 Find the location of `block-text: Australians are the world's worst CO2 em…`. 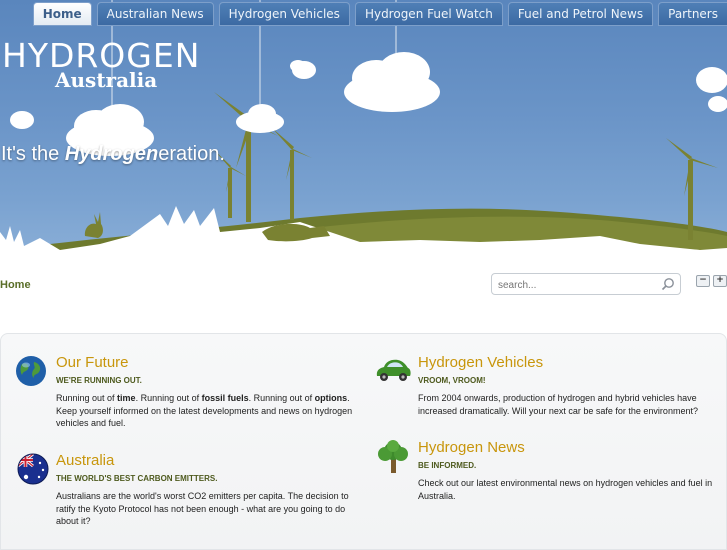

block-text: Australians are the world's worst CO2 em… is located at coordinates (202, 508).